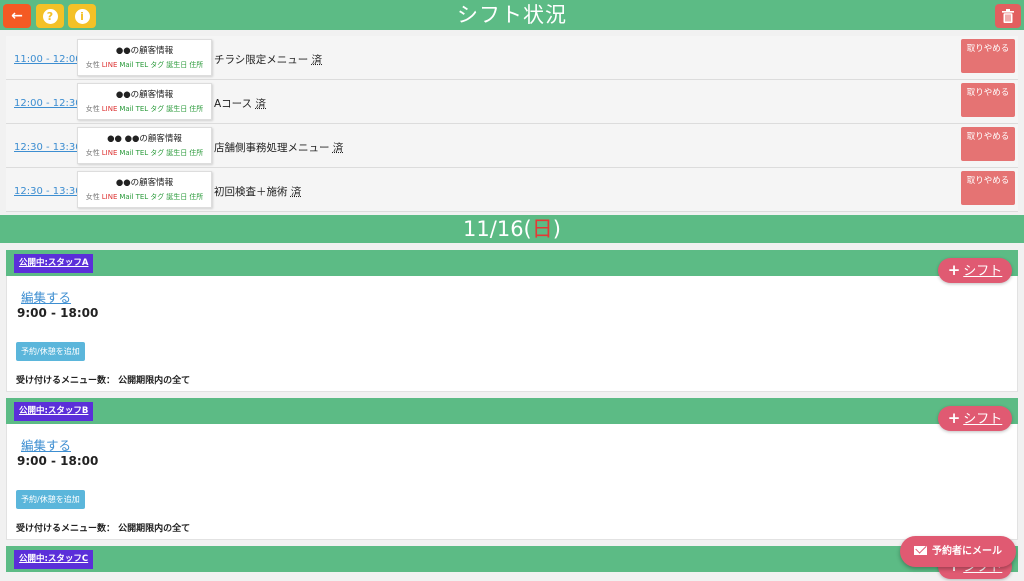 The width and height of the screenshot is (1024, 581). Describe the element at coordinates (967, 551) in the screenshot. I see `mail-button-label: 予約者にメール` at that location.